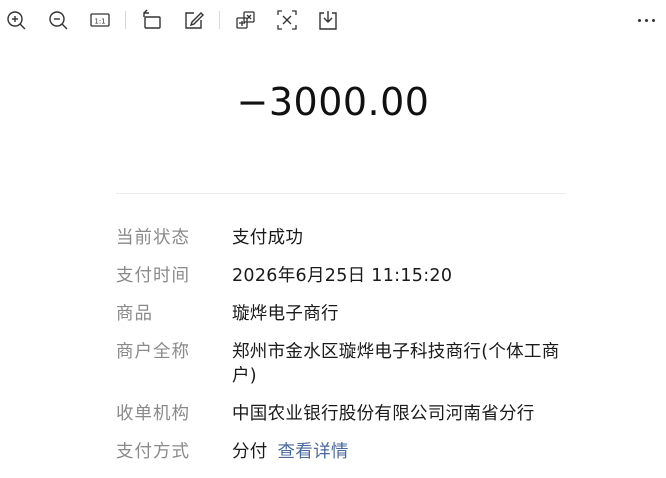 This screenshot has height=478, width=666. Describe the element at coordinates (341, 193) in the screenshot. I see `divider` at that location.